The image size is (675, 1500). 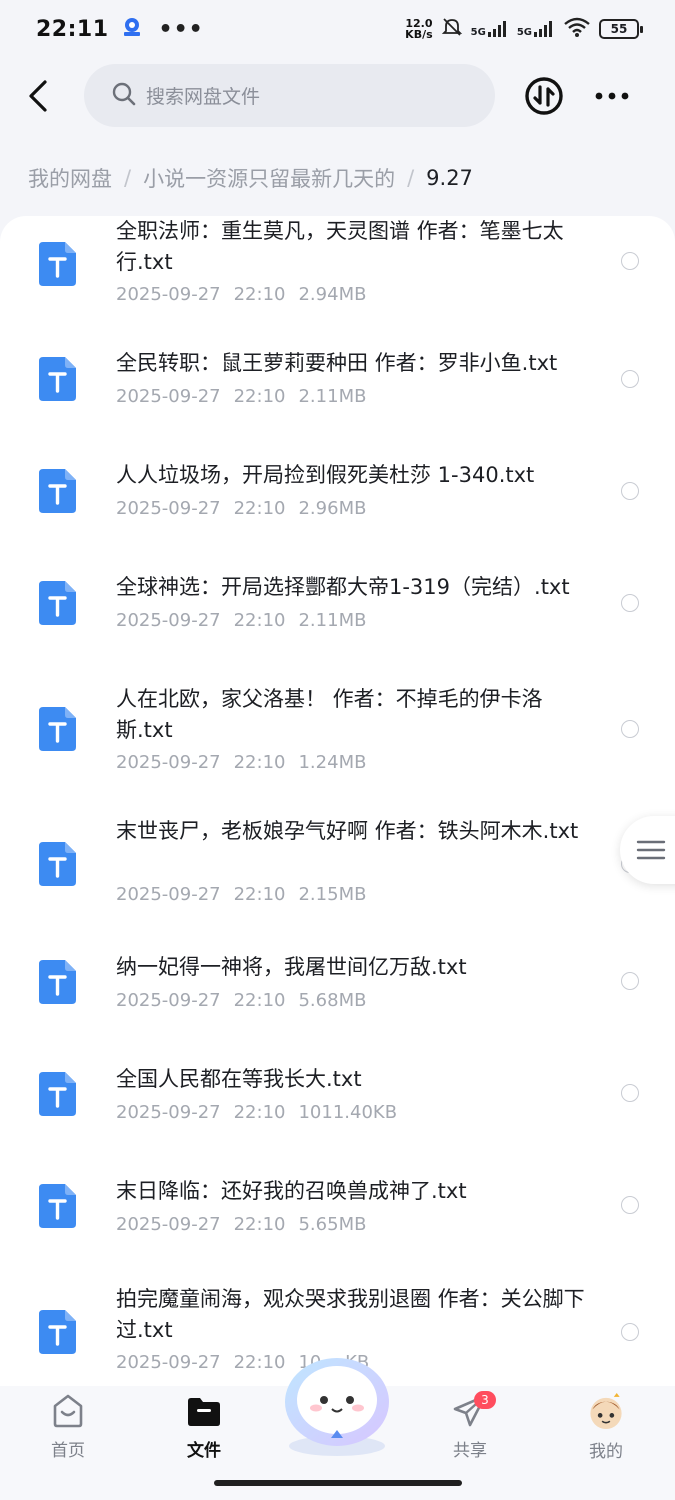 I want to click on avatar-icon, so click(x=606, y=1411).